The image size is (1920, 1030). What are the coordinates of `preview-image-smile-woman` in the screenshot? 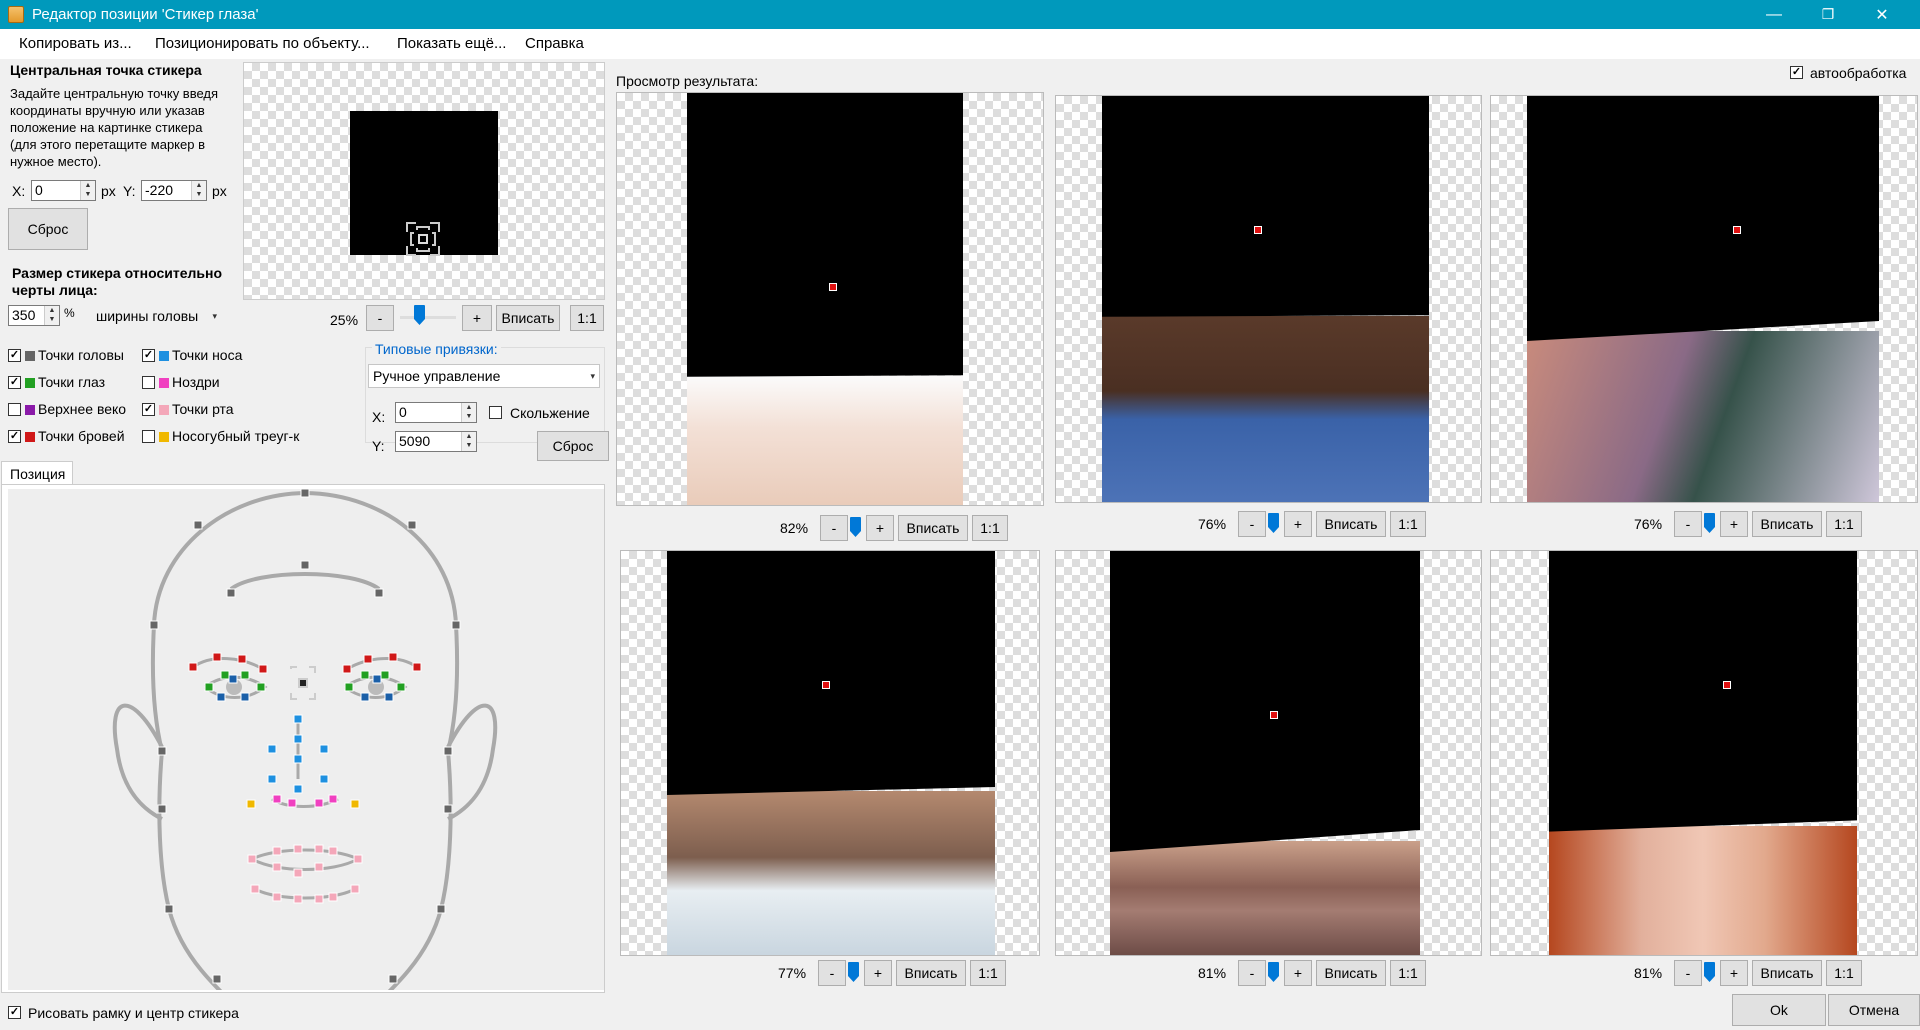 It's located at (830, 299).